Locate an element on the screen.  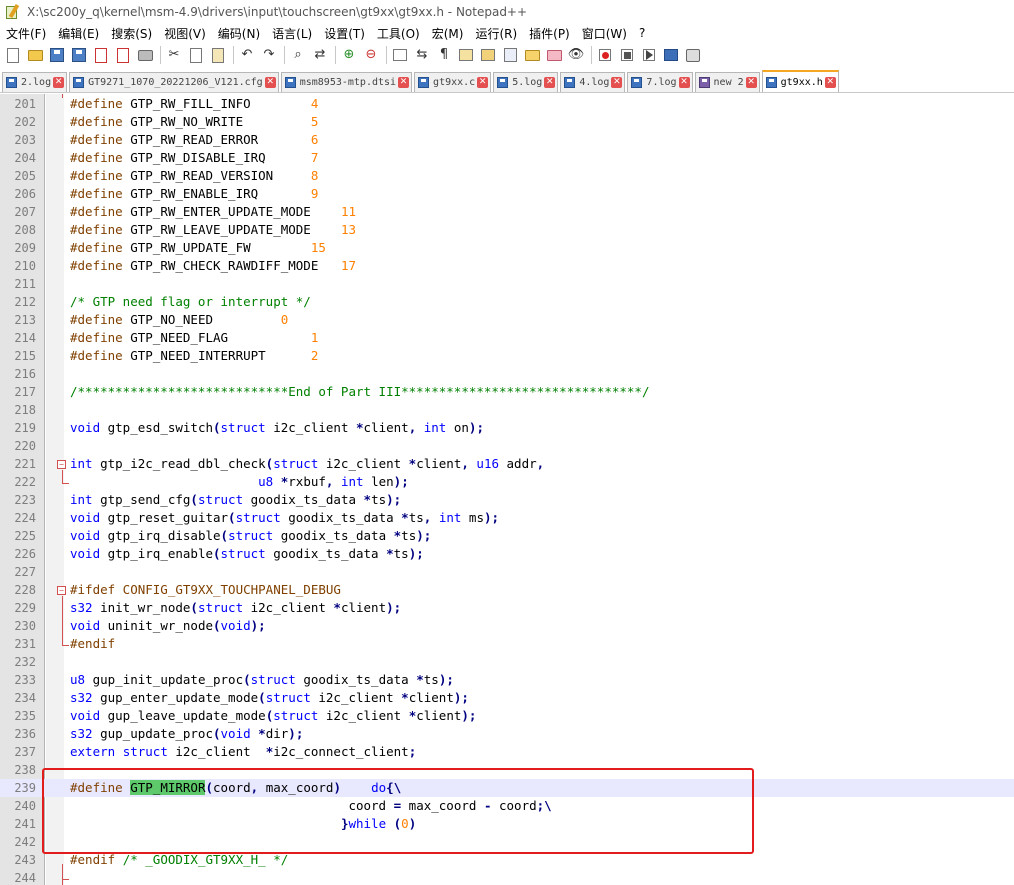
code-line: 222 u8 *rxbuf, int len); is located at coordinates (507, 482).